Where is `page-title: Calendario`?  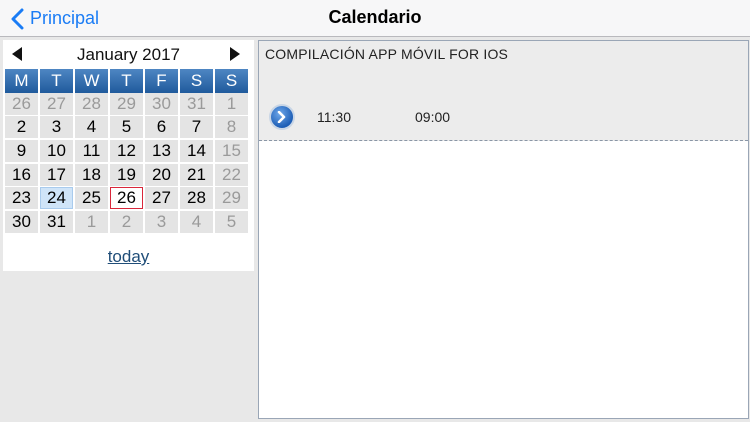 page-title: Calendario is located at coordinates (375, 17).